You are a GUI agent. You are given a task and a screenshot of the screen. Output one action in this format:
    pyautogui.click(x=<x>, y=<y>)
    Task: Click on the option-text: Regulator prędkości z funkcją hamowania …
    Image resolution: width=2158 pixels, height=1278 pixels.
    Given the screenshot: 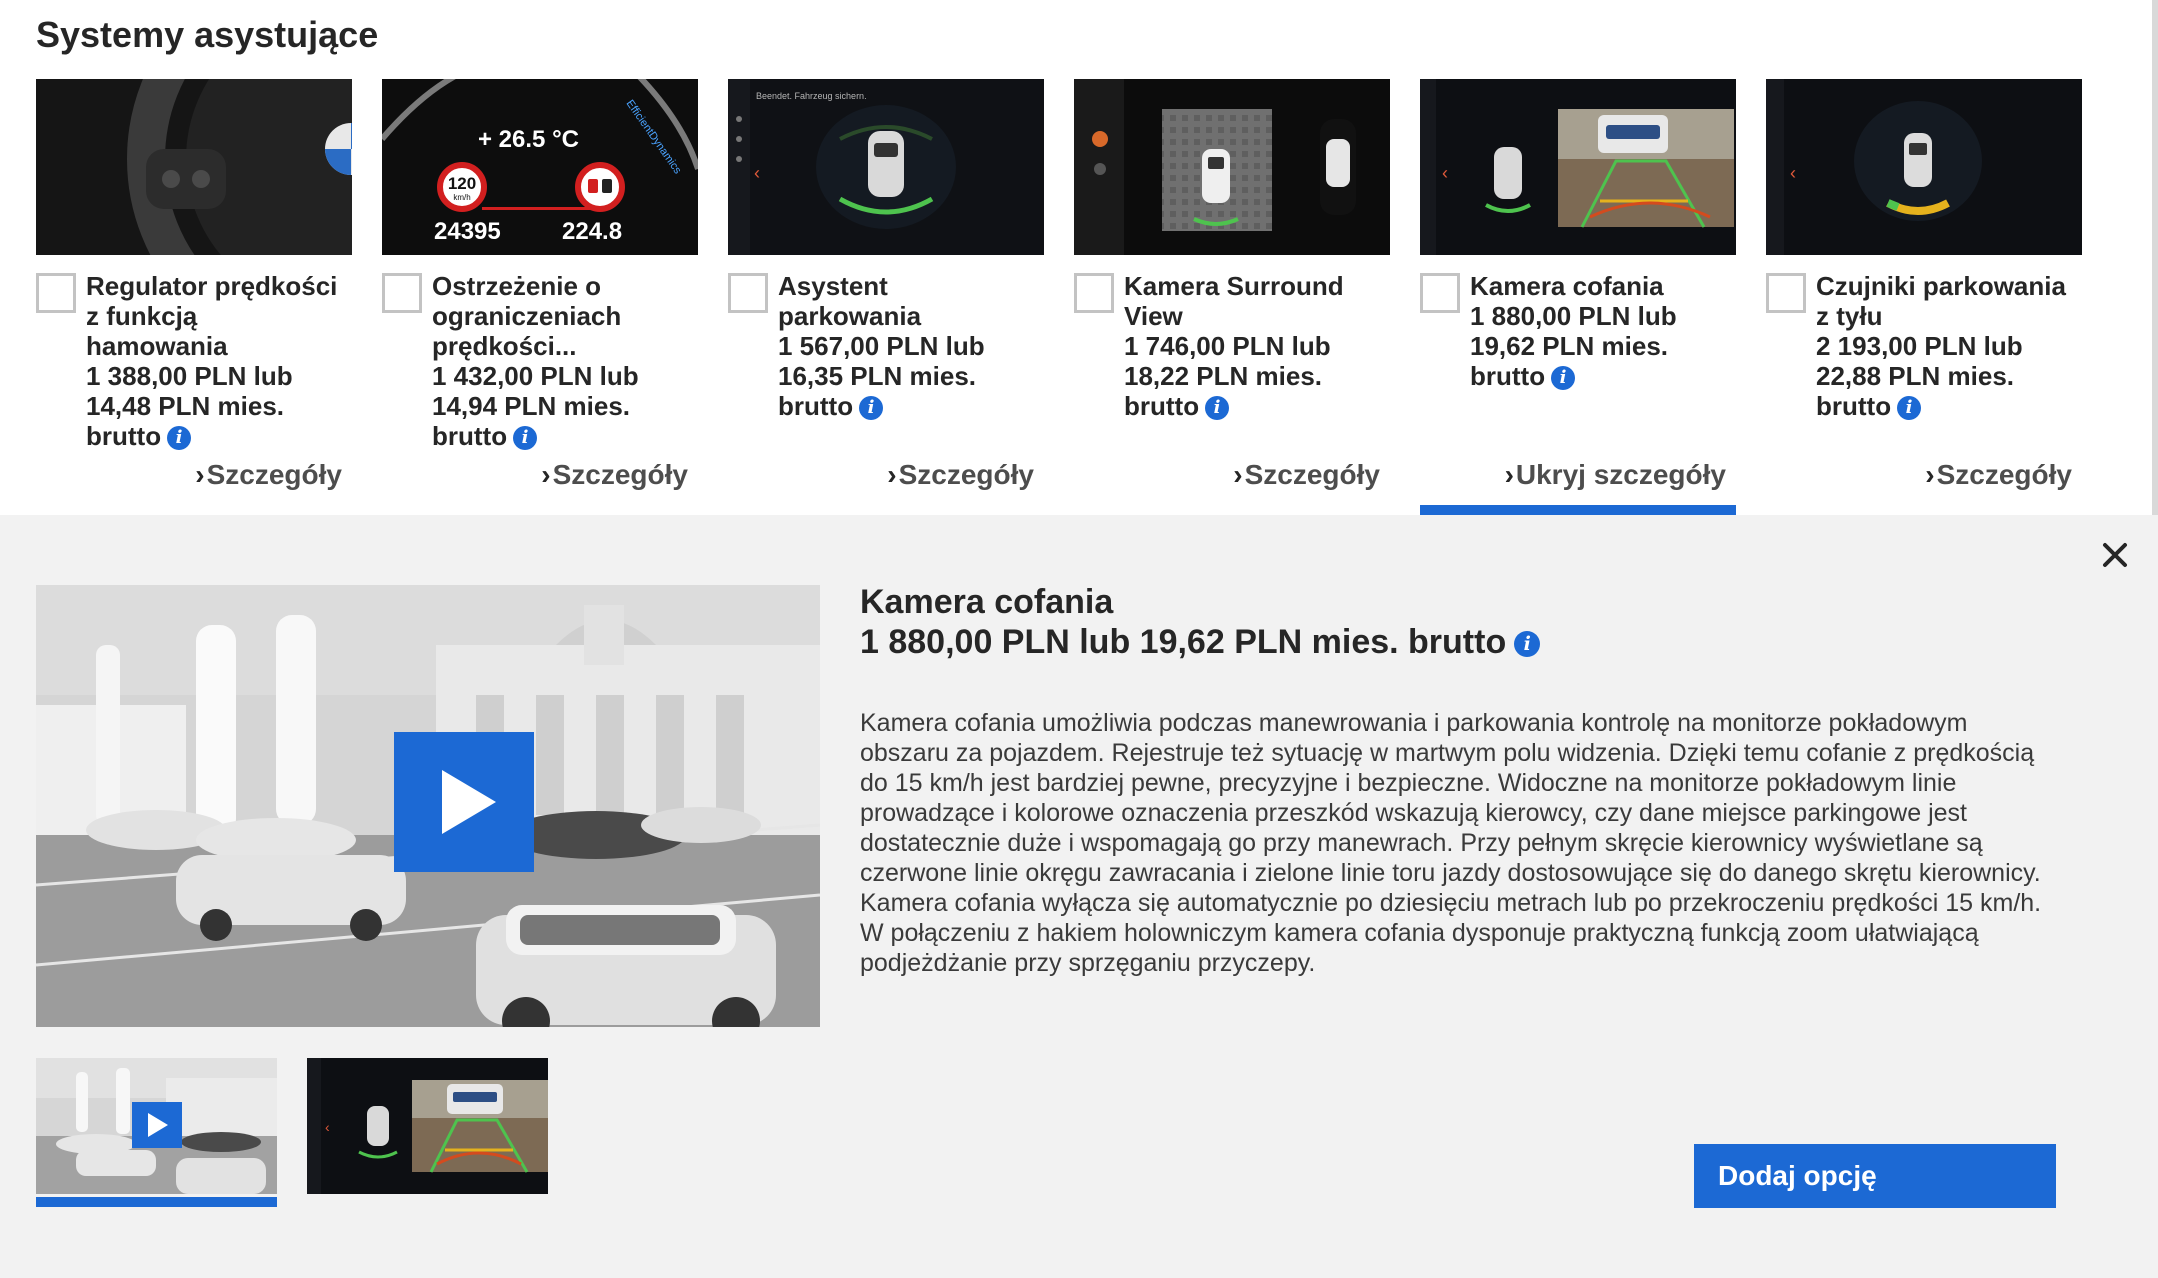 What is the action you would take?
    pyautogui.click(x=219, y=361)
    